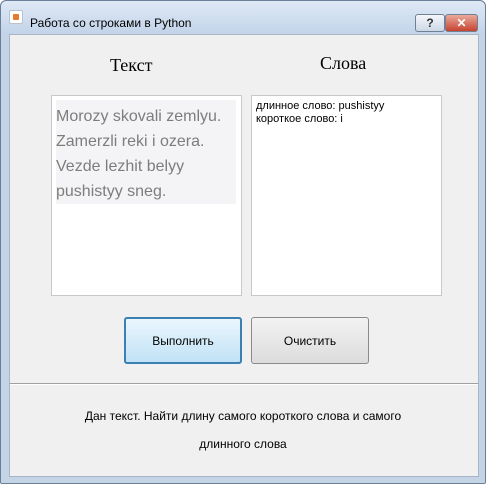  What do you see at coordinates (461, 23) in the screenshot?
I see `close-button: ✕` at bounding box center [461, 23].